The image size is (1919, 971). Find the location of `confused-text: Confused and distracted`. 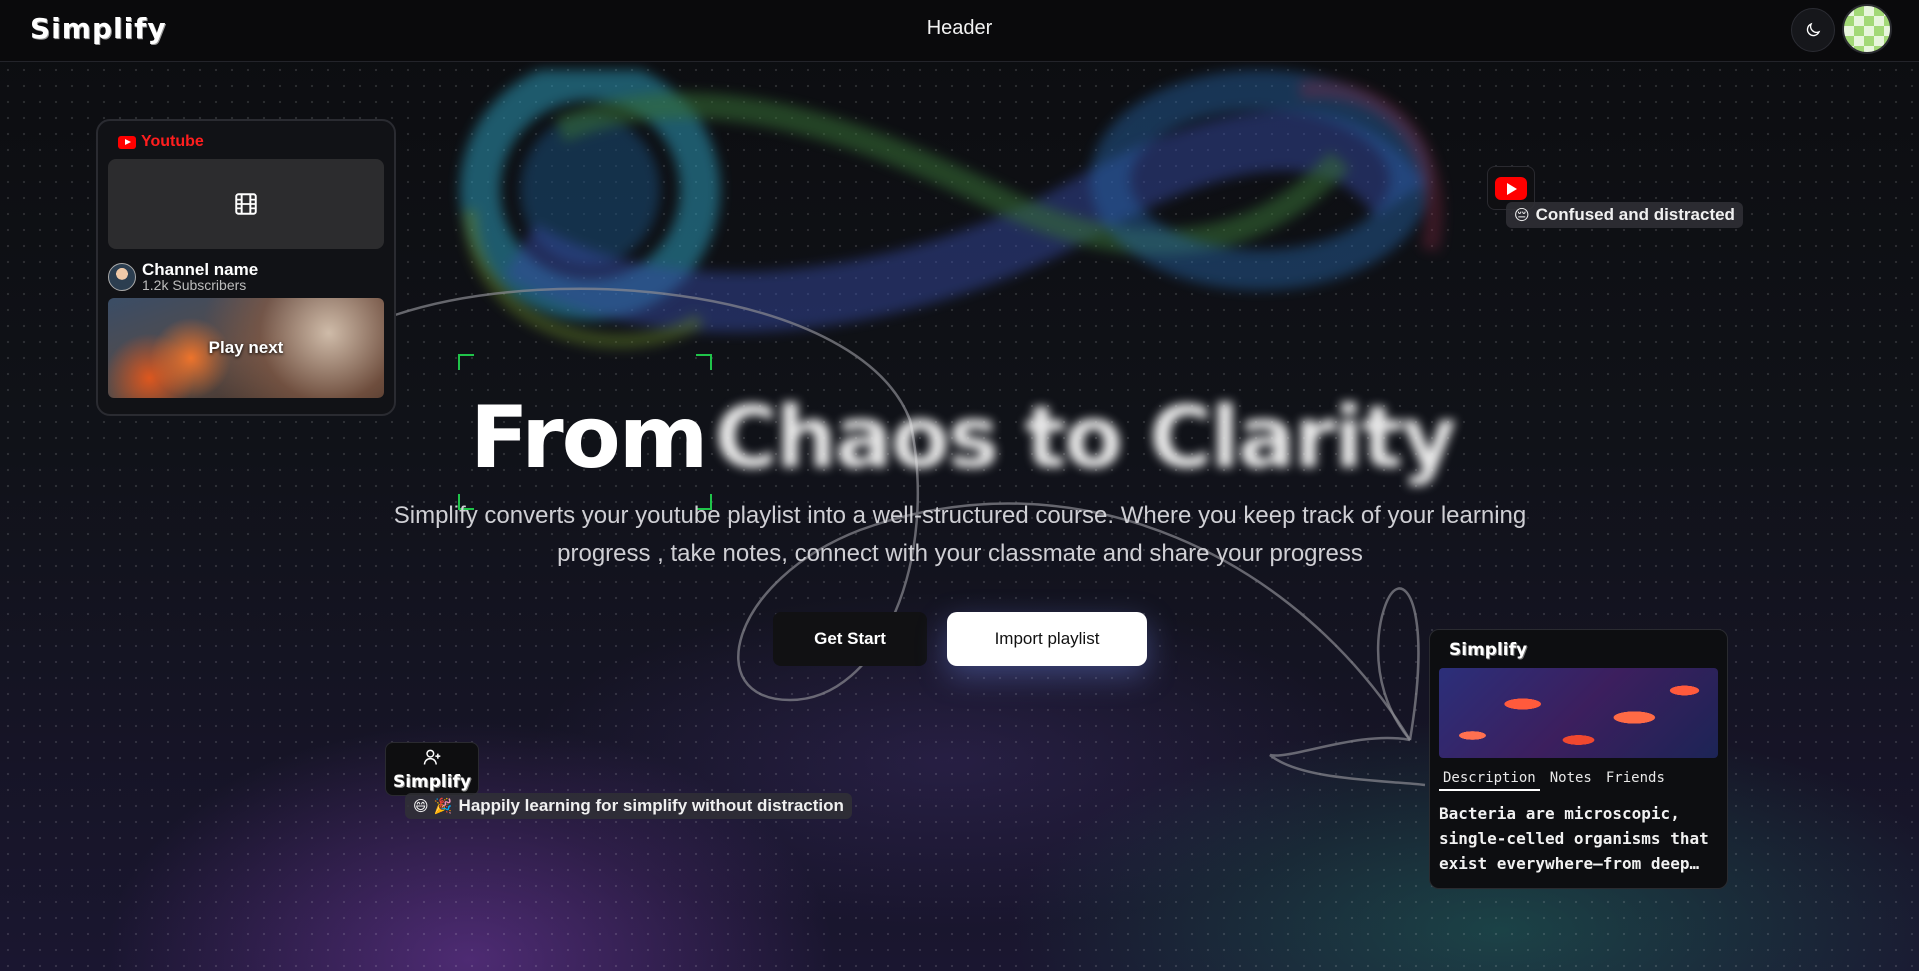

confused-text: Confused and distracted is located at coordinates (1635, 214).